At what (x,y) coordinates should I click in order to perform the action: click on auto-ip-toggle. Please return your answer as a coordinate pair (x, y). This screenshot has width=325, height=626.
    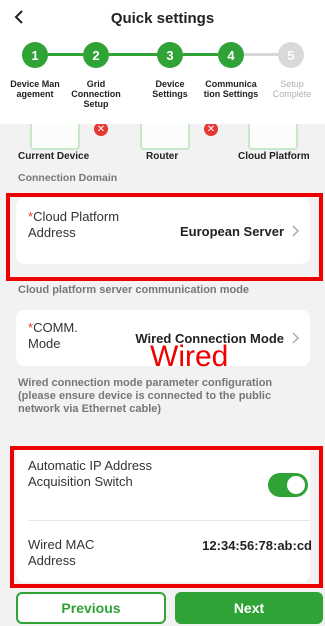
    Looking at the image, I should click on (288, 485).